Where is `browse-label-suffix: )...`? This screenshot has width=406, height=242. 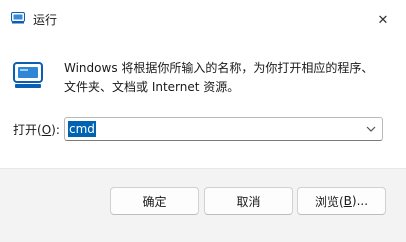 browse-label-suffix: )... is located at coordinates (360, 201).